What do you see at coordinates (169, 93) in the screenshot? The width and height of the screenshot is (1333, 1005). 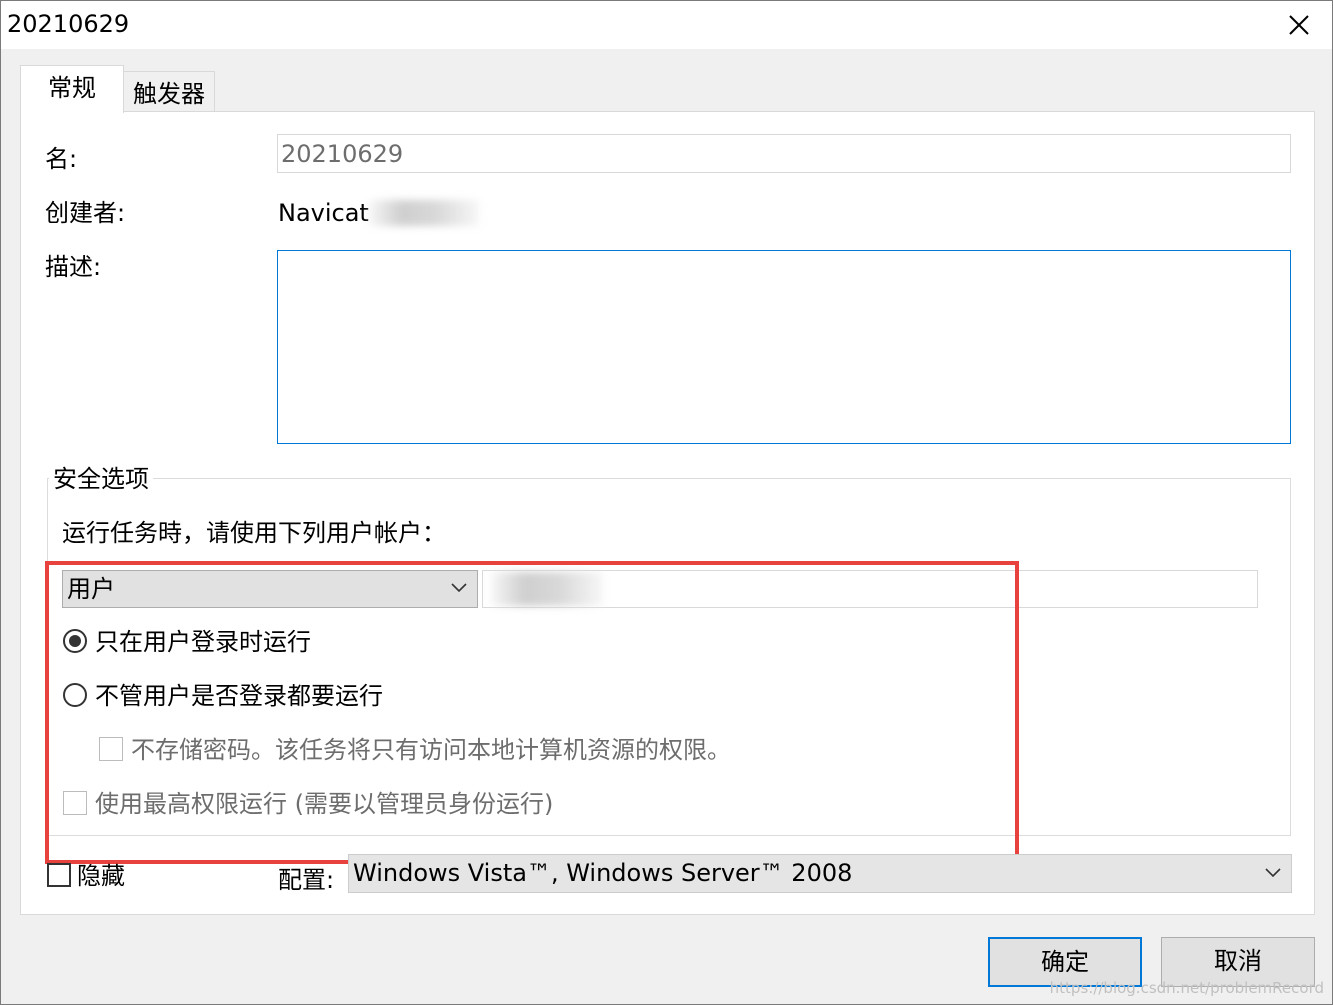 I see `tab-triggers: 触发器` at bounding box center [169, 93].